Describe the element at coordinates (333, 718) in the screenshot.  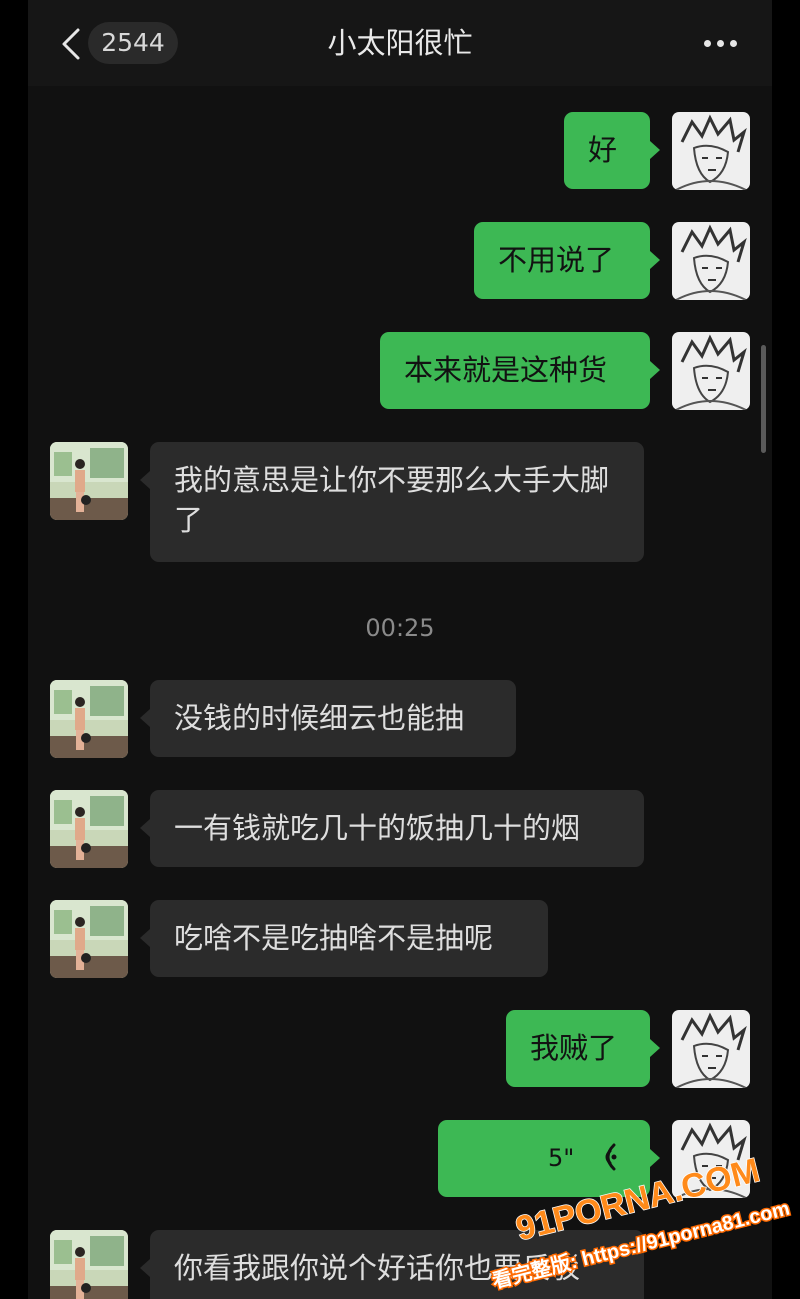
I see `message-bubble-received: 没钱的时候细云也能抽` at that location.